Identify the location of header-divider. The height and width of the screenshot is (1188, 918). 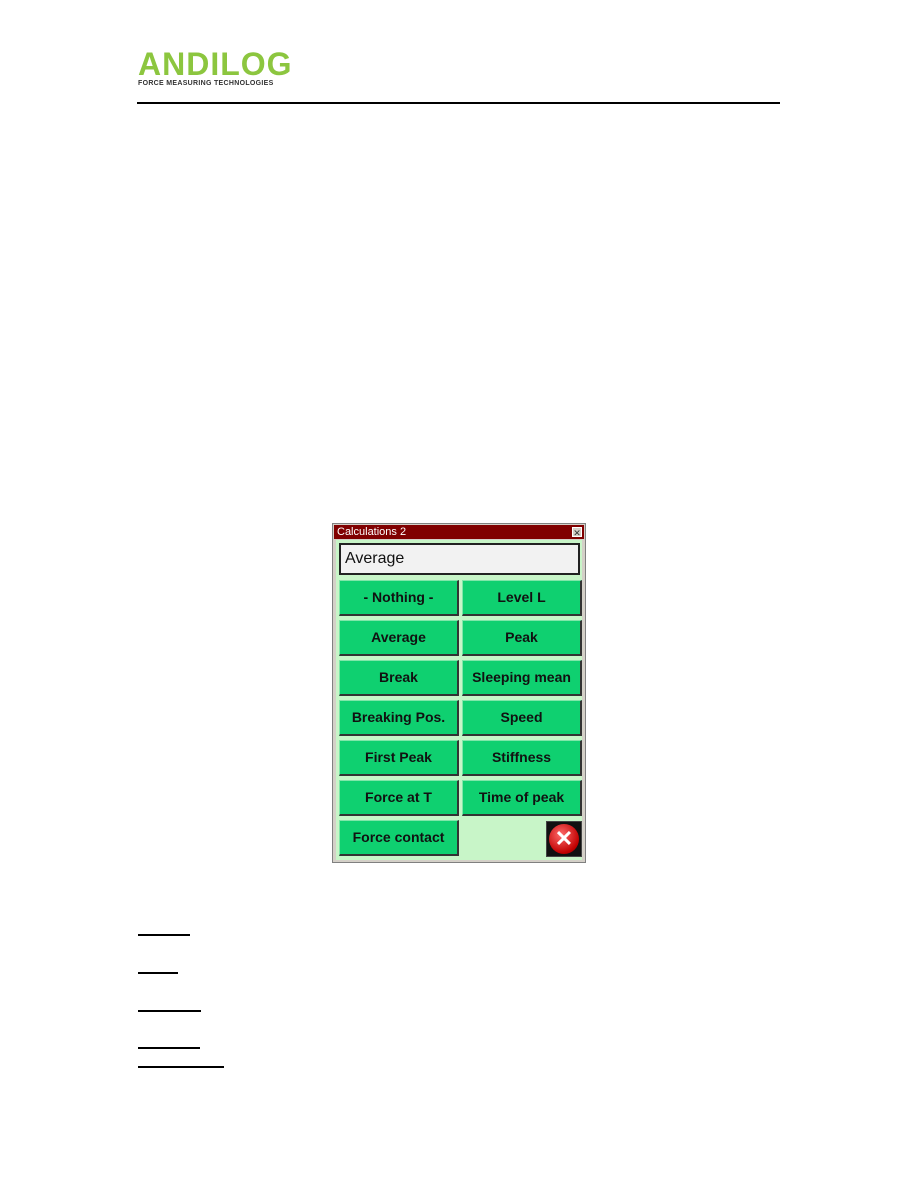
(458, 103).